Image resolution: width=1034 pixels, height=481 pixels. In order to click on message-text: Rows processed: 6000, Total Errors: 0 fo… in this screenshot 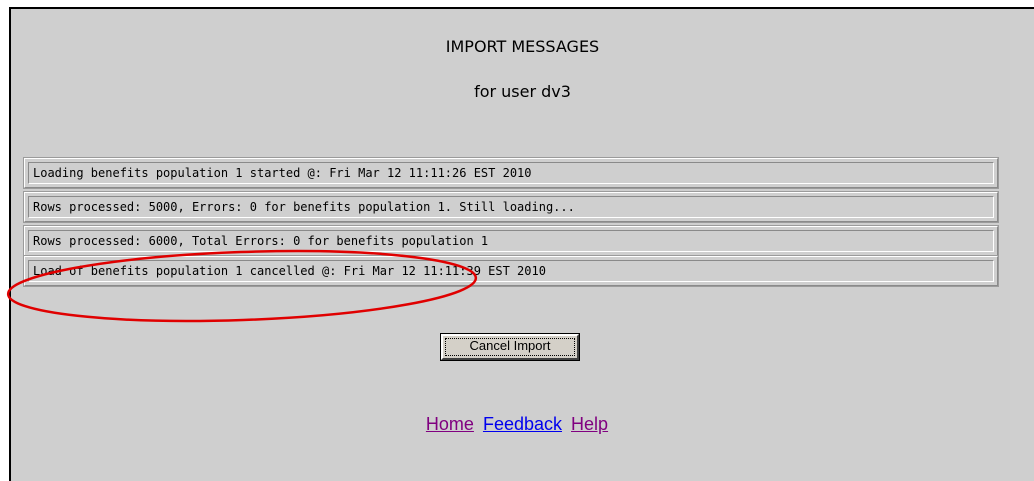, I will do `click(511, 241)`.